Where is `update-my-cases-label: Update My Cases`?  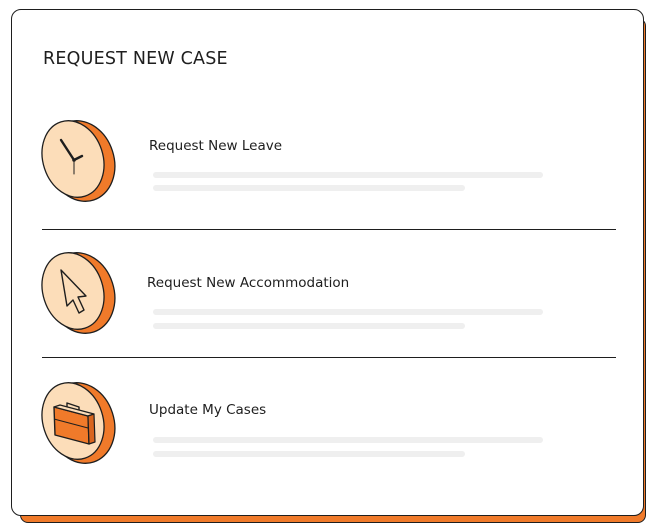 update-my-cases-label: Update My Cases is located at coordinates (208, 410).